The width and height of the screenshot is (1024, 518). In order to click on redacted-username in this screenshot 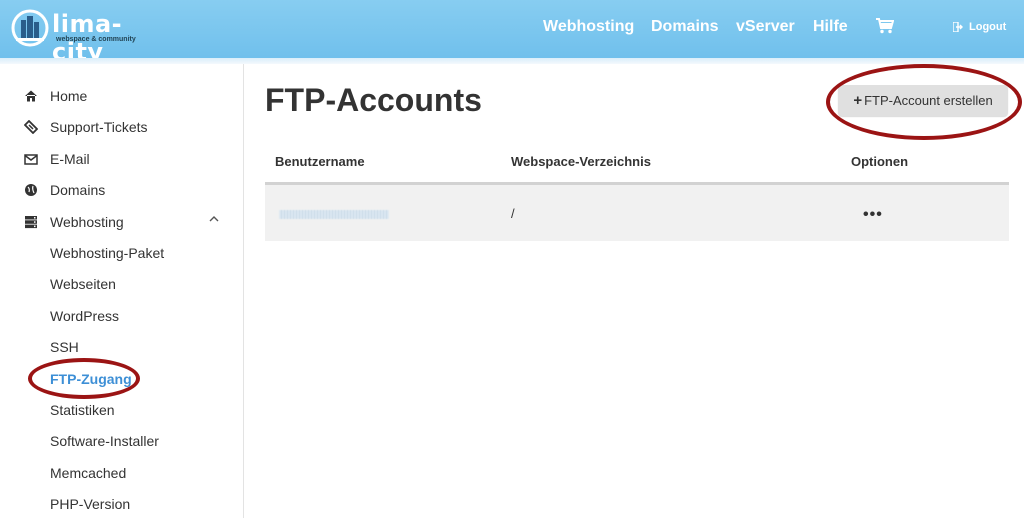, I will do `click(334, 214)`.